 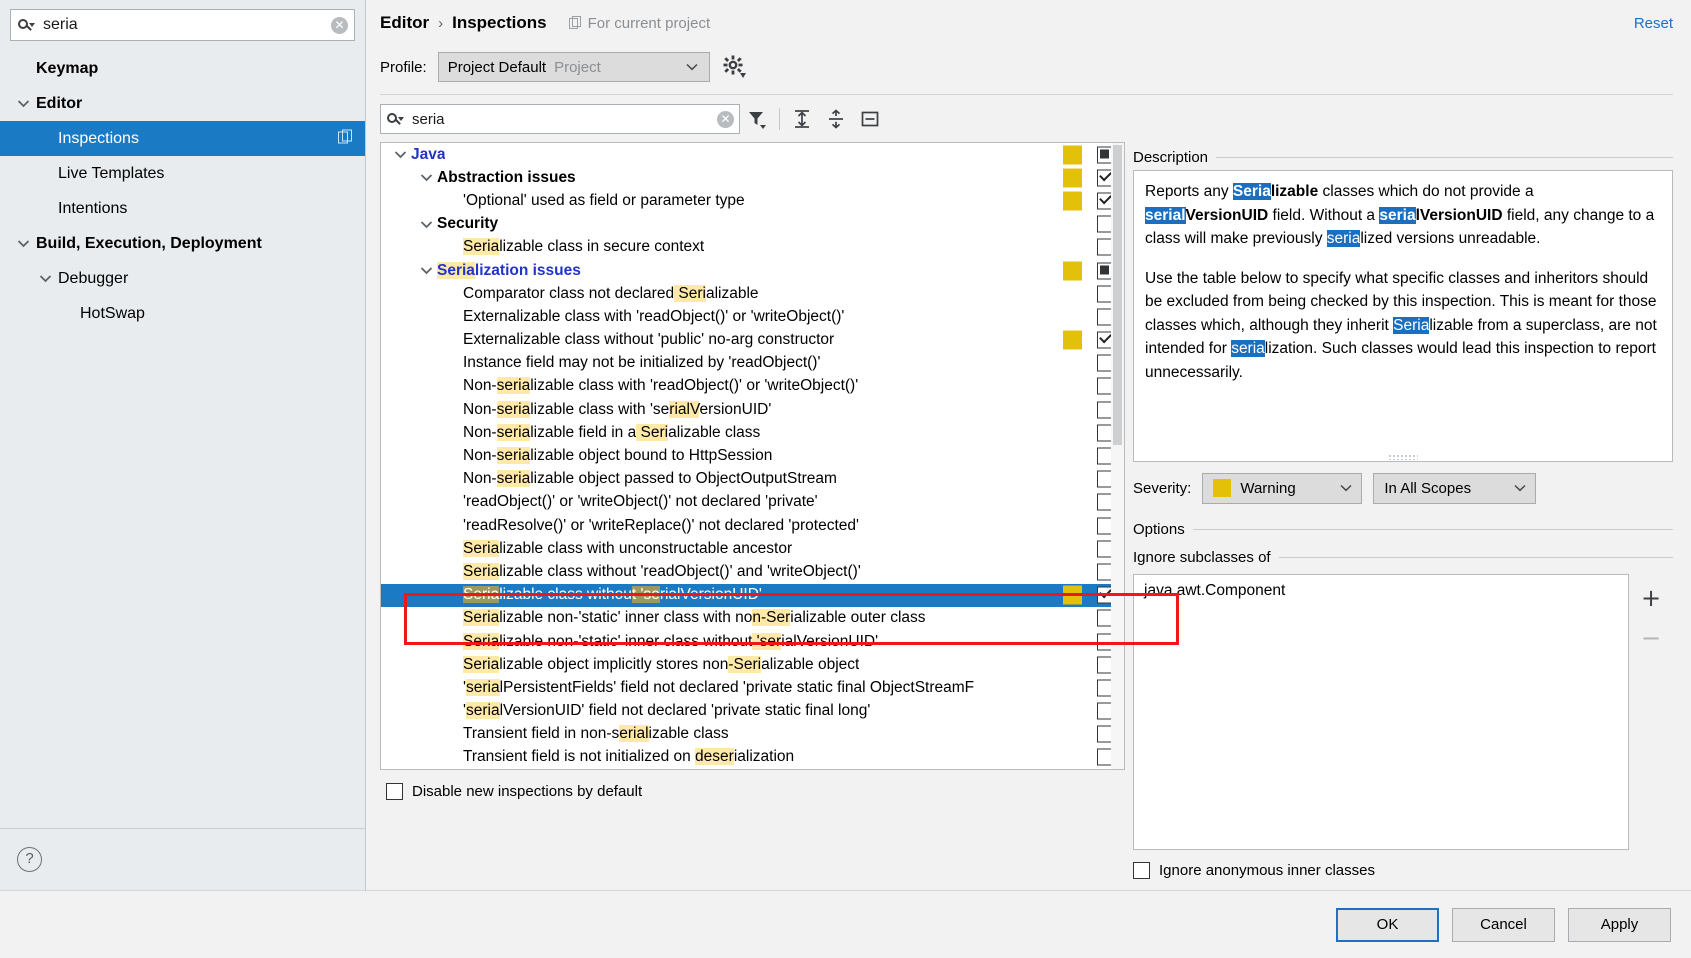 I want to click on scope-value: In All Scopes, so click(x=1428, y=488).